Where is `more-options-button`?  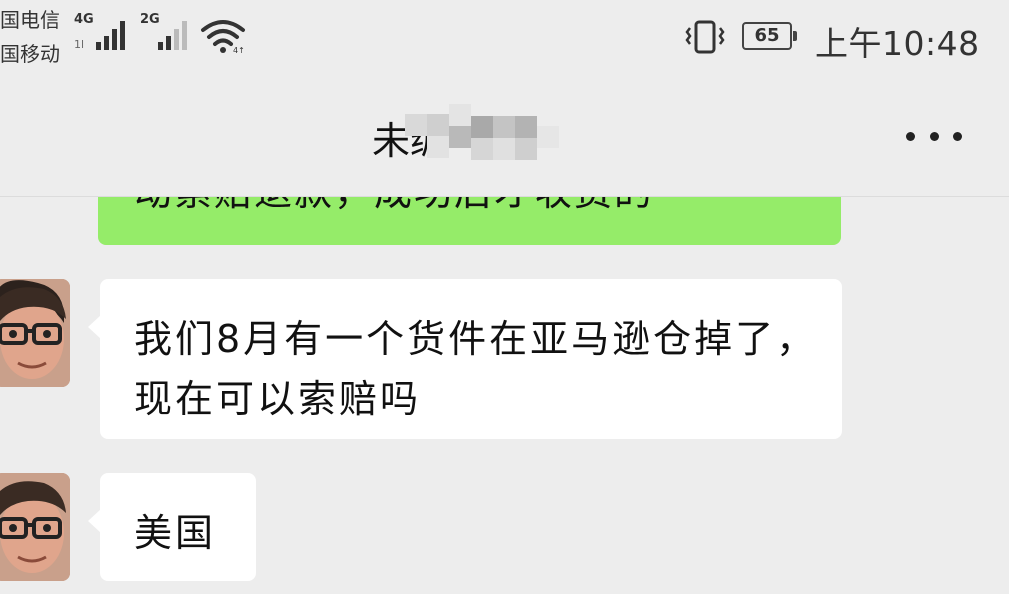 more-options-button is located at coordinates (934, 136).